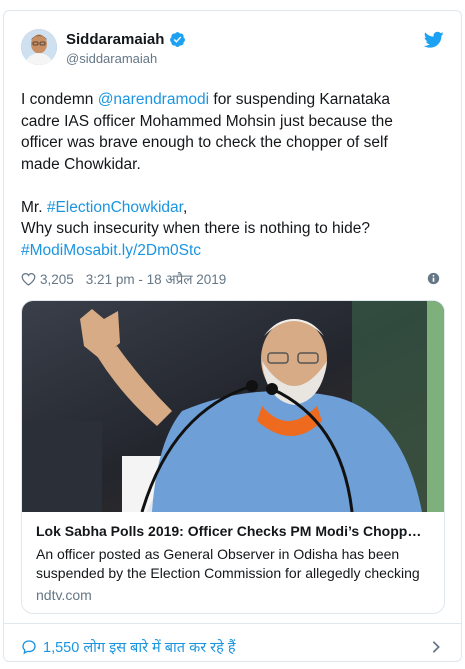  I want to click on twitter-bird-icon, so click(434, 40).